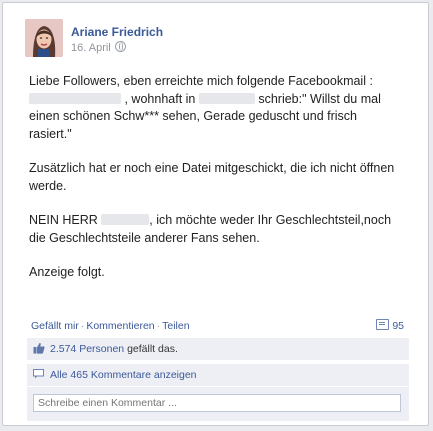 This screenshot has height=431, width=433. I want to click on paragraph-text: schrieb:" Willst du mal, so click(319, 98).